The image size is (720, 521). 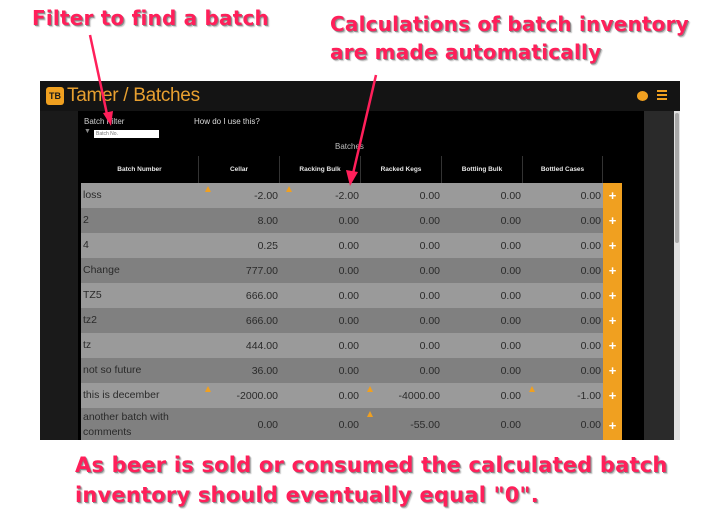 What do you see at coordinates (92, 195) in the screenshot?
I see `batch-number-cell: loss` at bounding box center [92, 195].